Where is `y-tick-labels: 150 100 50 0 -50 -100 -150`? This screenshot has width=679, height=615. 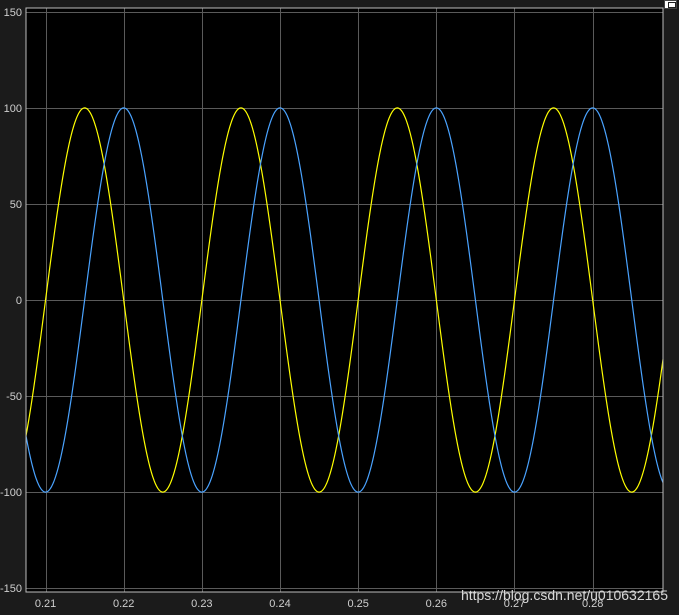 y-tick-labels: 150 100 50 0 -50 -100 -150 is located at coordinates (11, 301).